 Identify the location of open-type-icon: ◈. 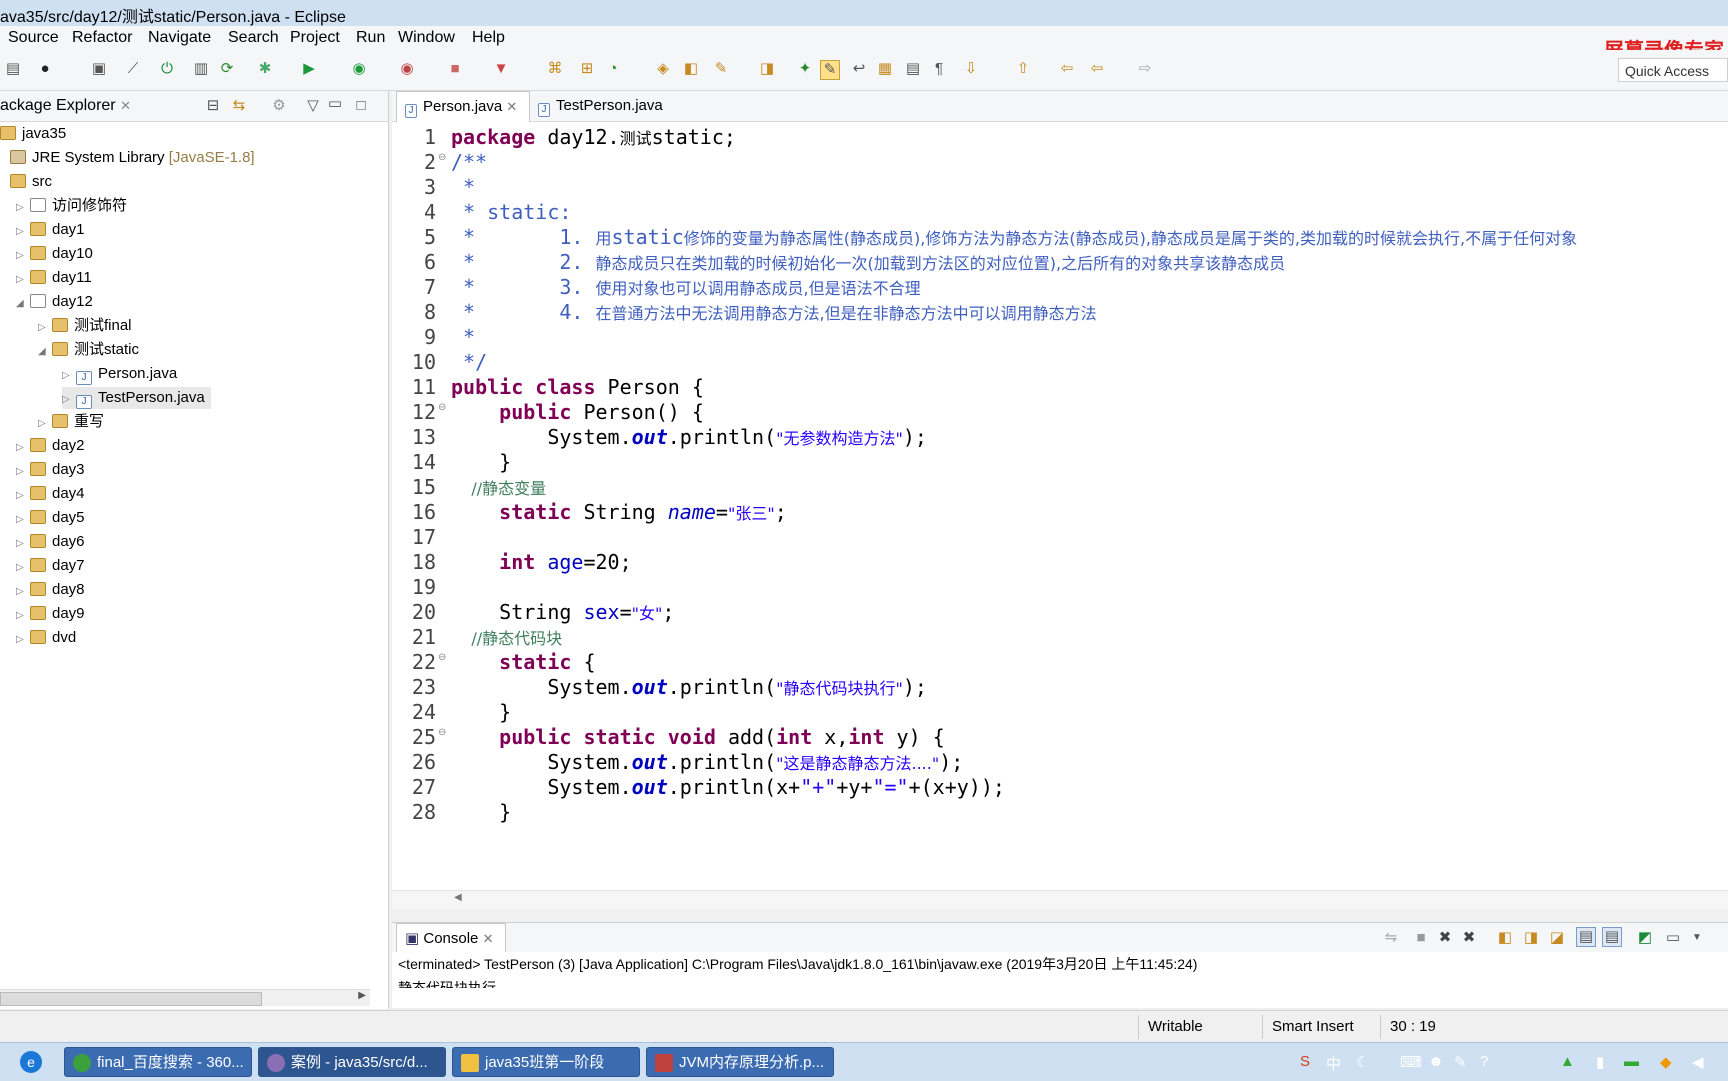
(663, 69).